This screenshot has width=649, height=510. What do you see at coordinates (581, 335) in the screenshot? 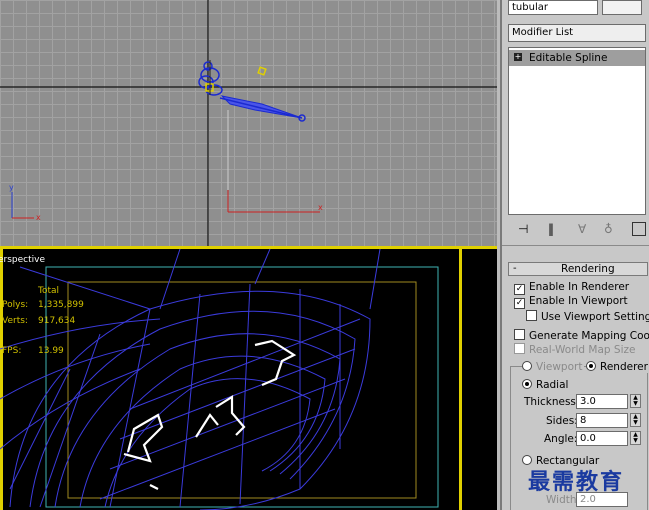
I see `generate-mapping-checkbox: Generate Mapping Coords.` at bounding box center [581, 335].